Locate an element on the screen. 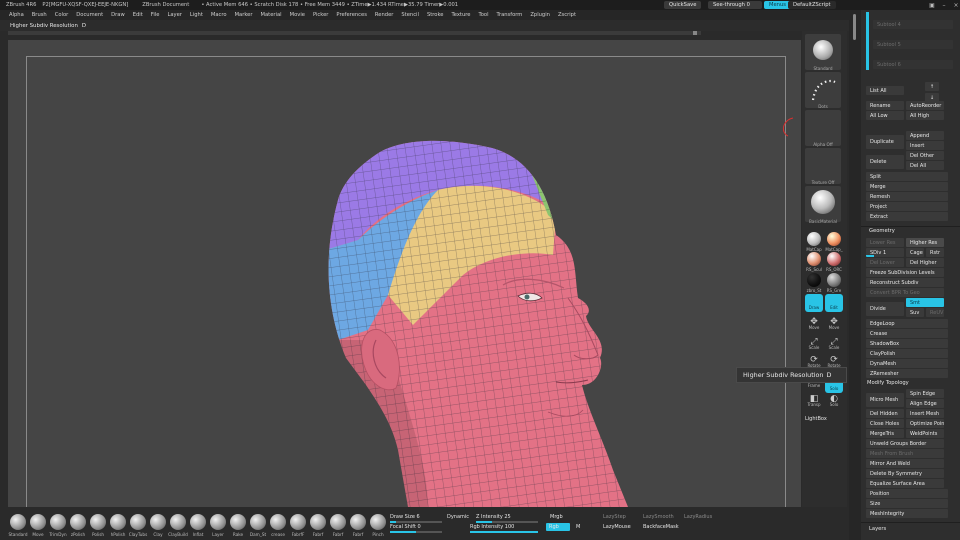  menu-zplugin: Zplugin is located at coordinates (540, 15).